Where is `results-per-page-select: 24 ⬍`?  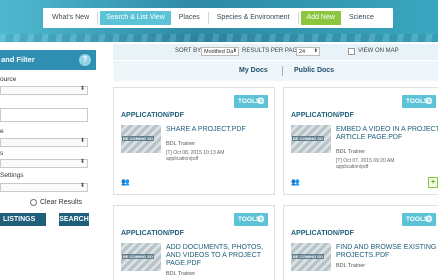
results-per-page-select: 24 ⬍ is located at coordinates (308, 51).